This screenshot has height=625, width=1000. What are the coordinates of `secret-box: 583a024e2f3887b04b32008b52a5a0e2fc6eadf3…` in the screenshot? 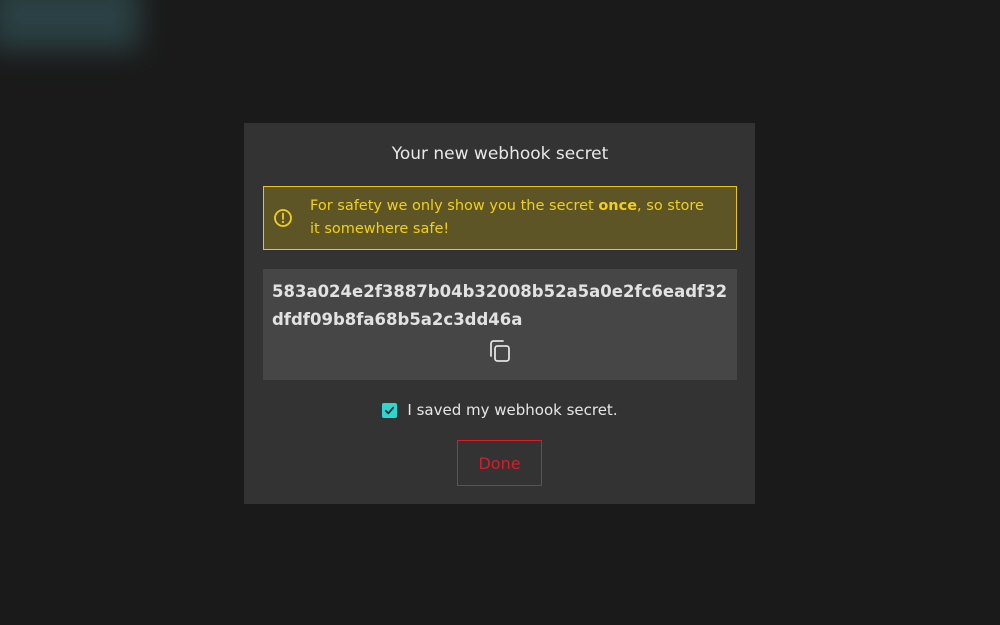 It's located at (500, 324).